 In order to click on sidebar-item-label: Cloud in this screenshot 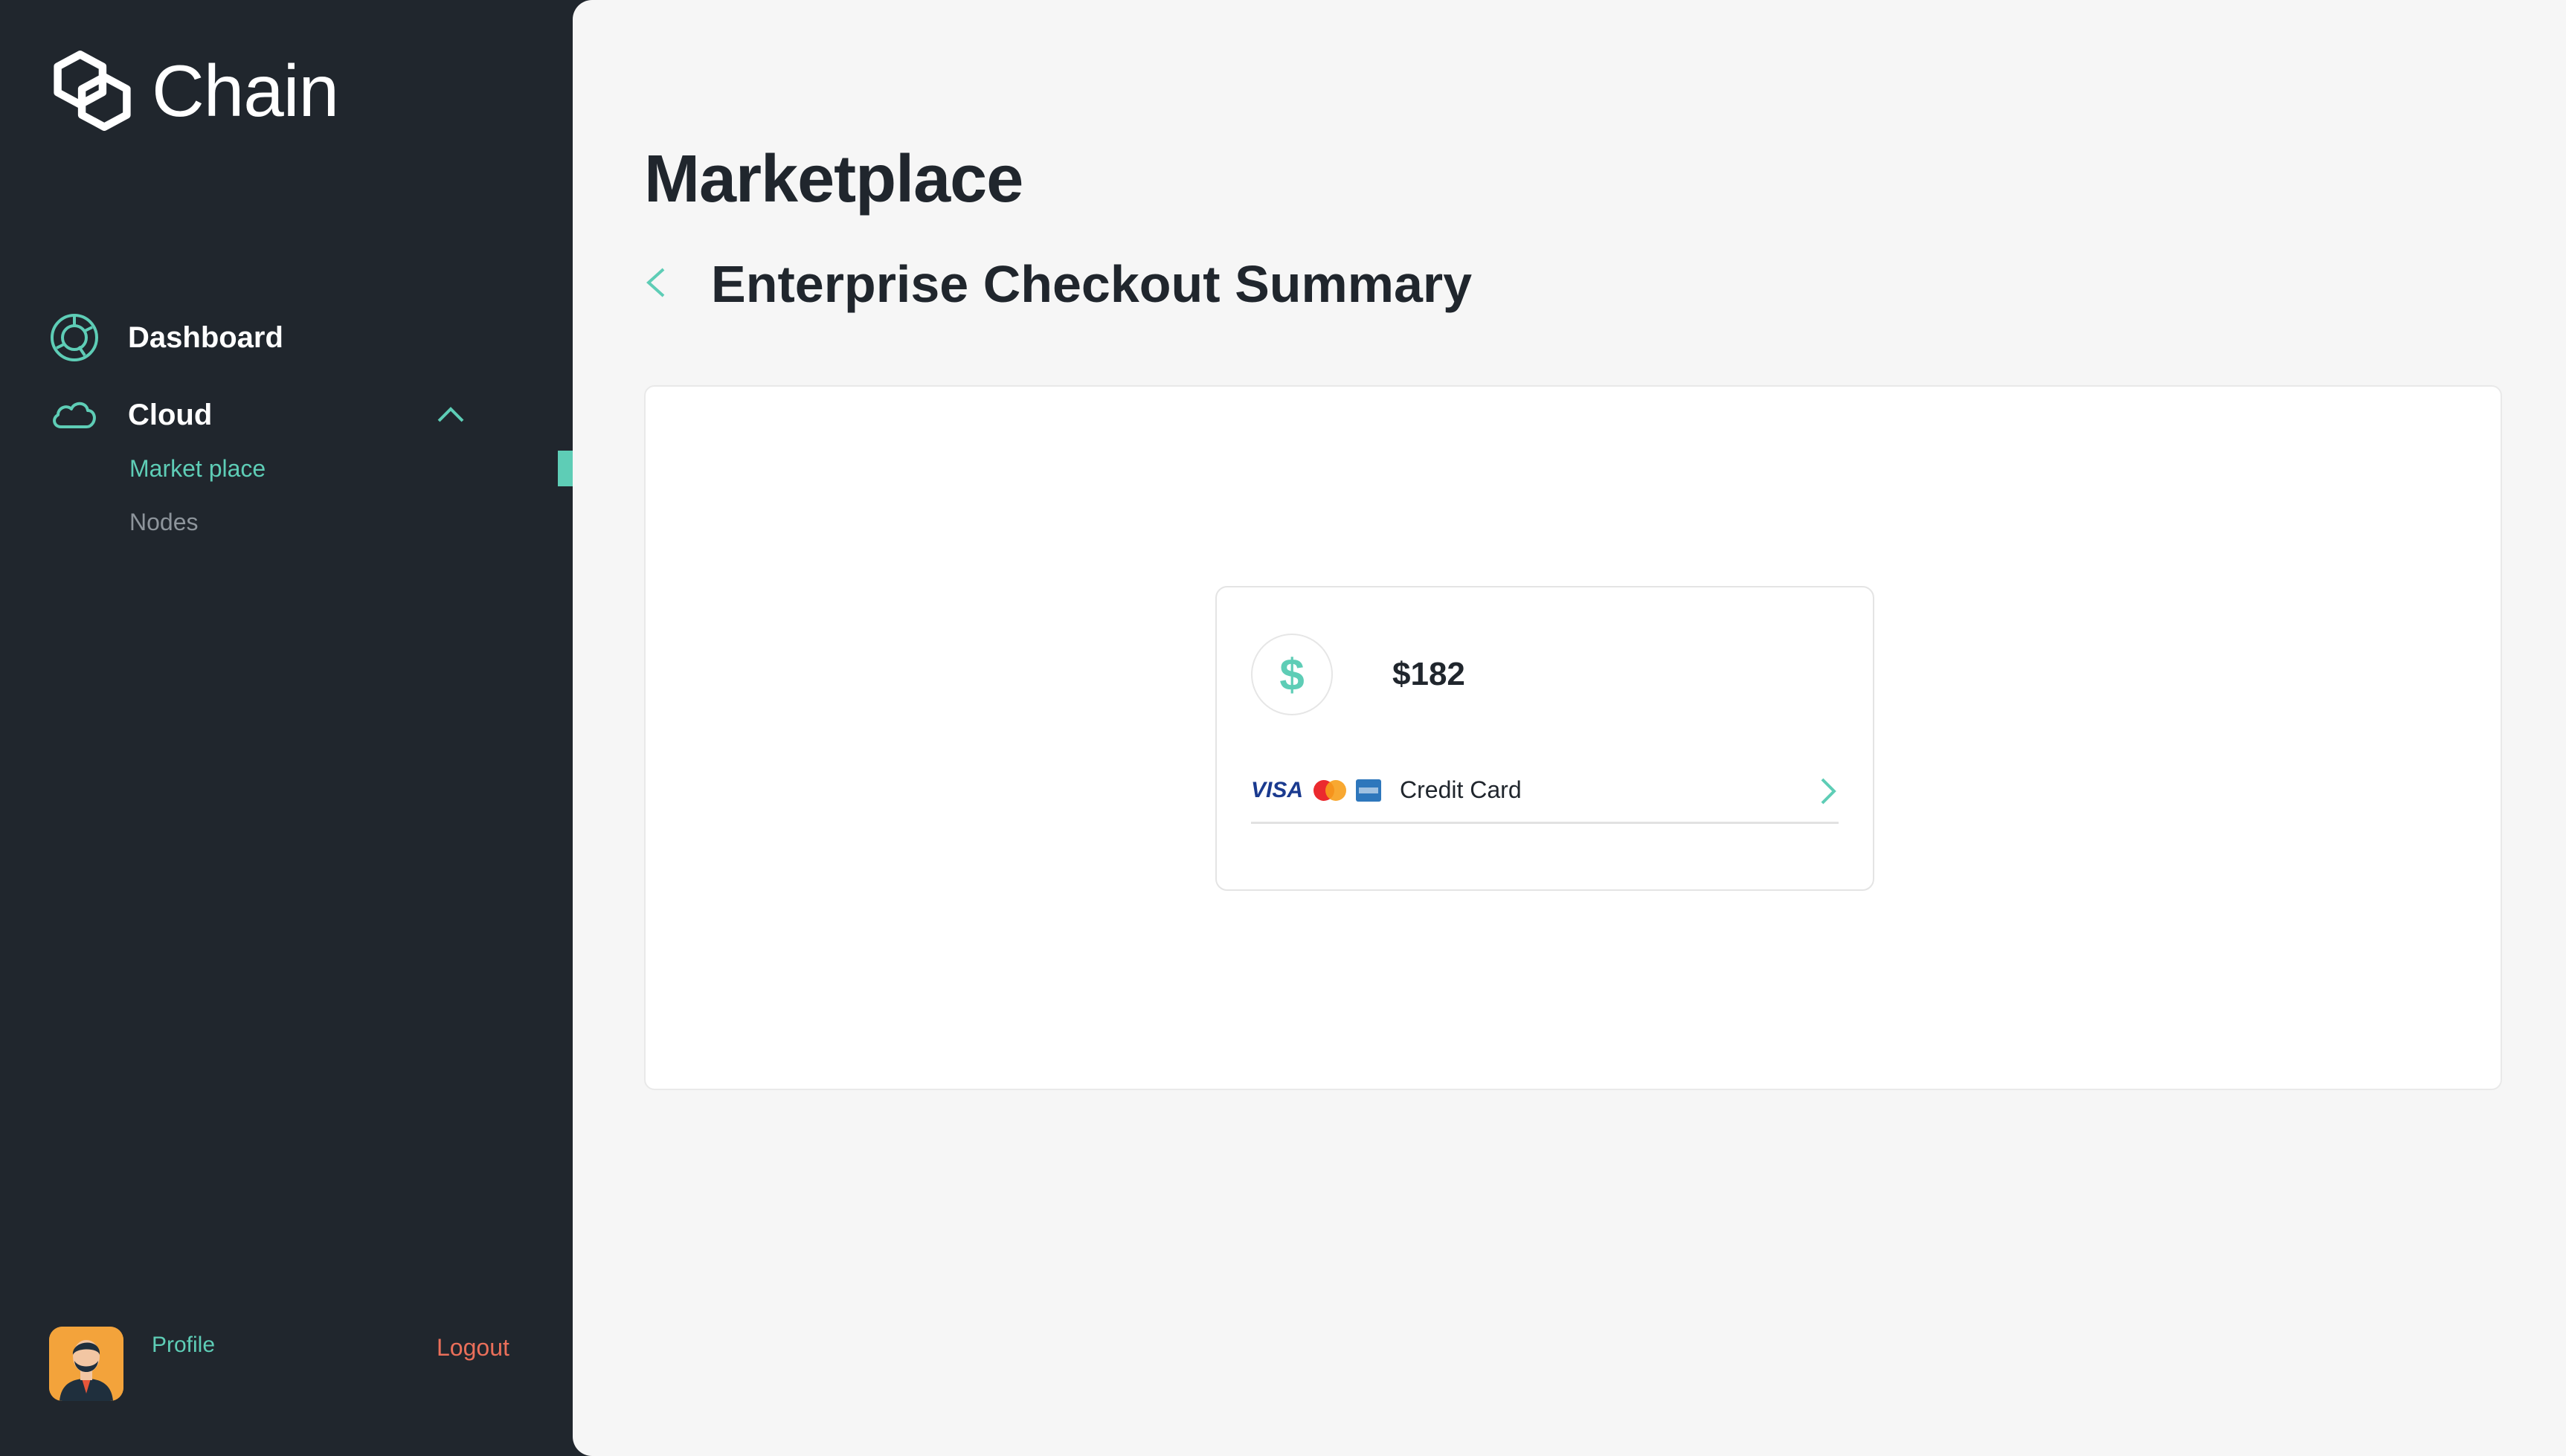, I will do `click(170, 414)`.